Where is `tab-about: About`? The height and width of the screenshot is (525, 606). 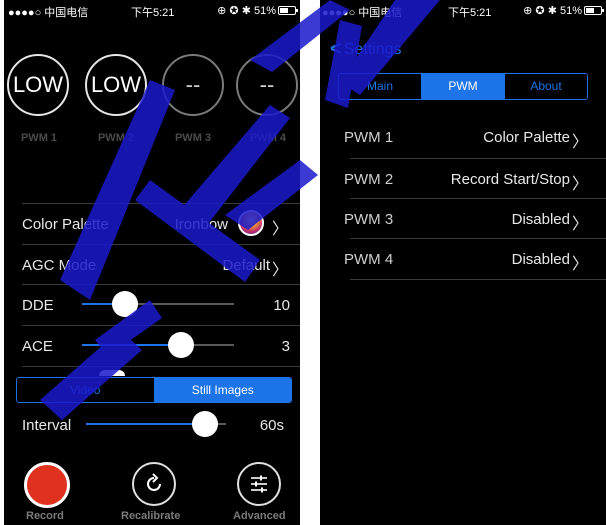 tab-about: About is located at coordinates (545, 86).